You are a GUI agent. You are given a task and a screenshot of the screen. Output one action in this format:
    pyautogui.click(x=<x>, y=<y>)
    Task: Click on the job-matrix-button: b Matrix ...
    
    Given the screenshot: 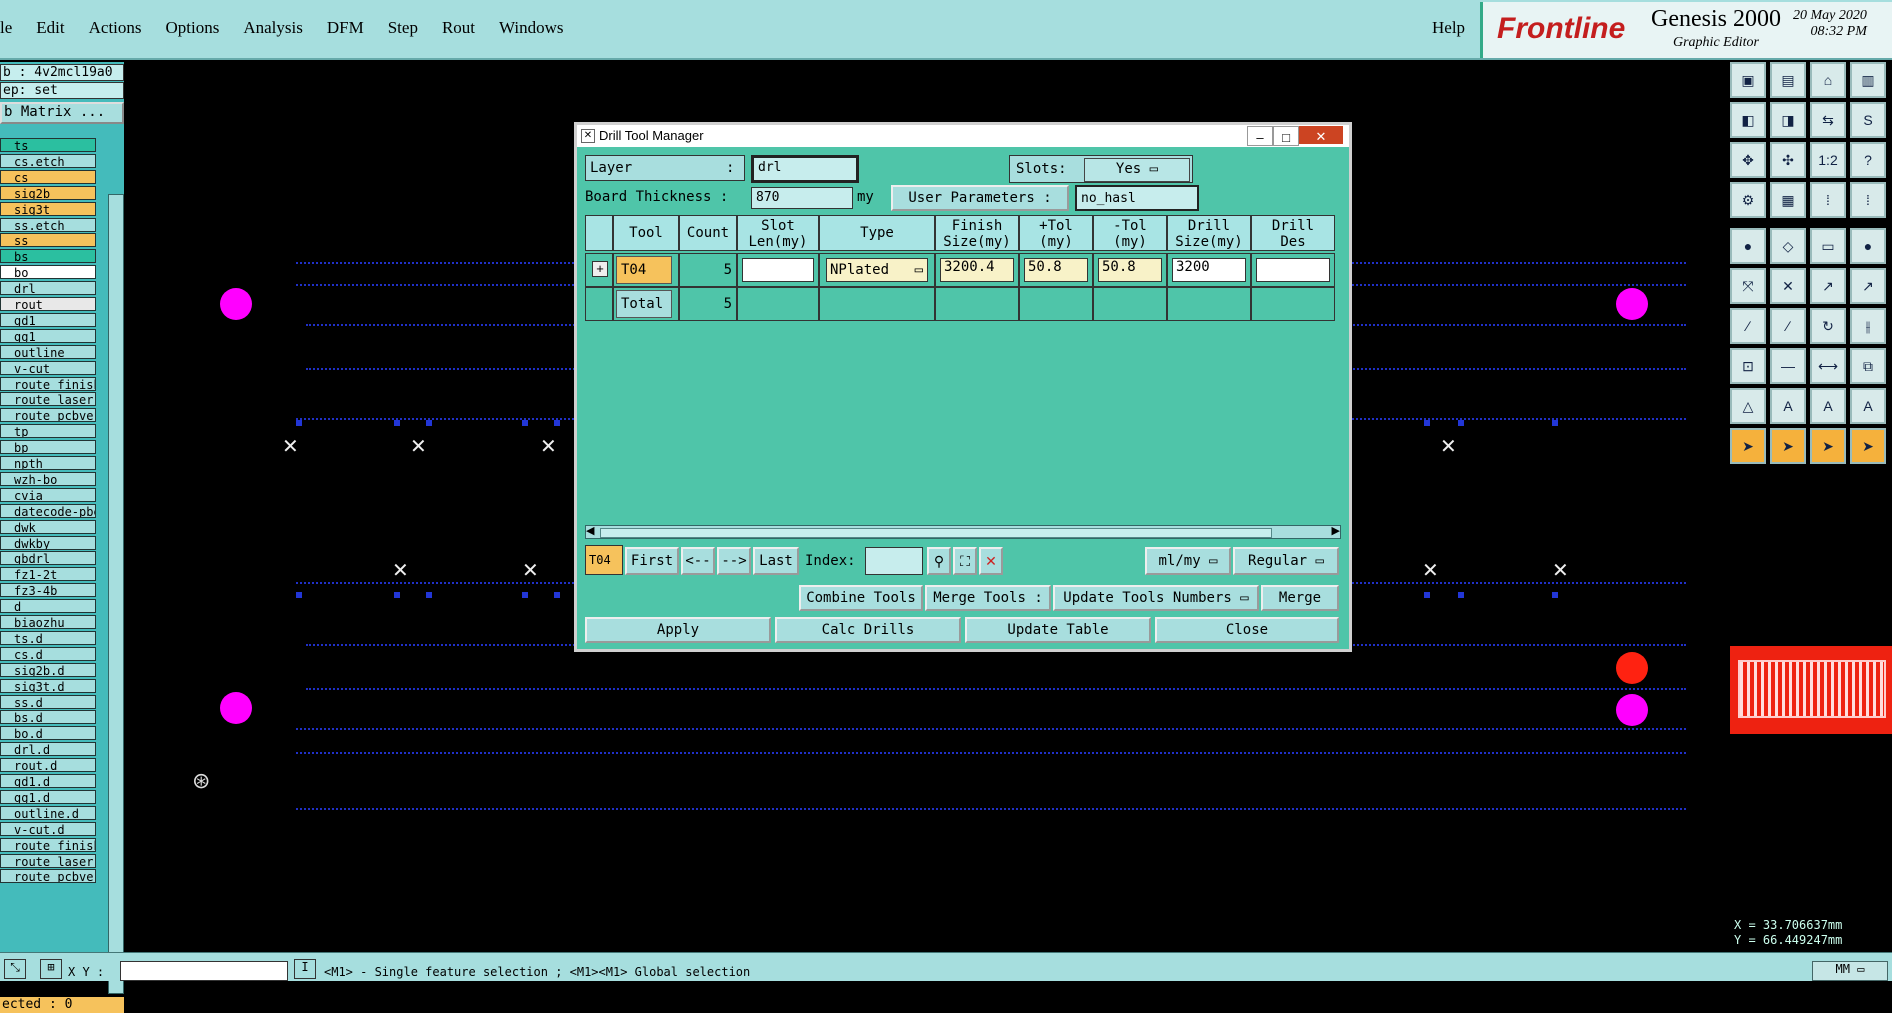 What is the action you would take?
    pyautogui.click(x=62, y=113)
    